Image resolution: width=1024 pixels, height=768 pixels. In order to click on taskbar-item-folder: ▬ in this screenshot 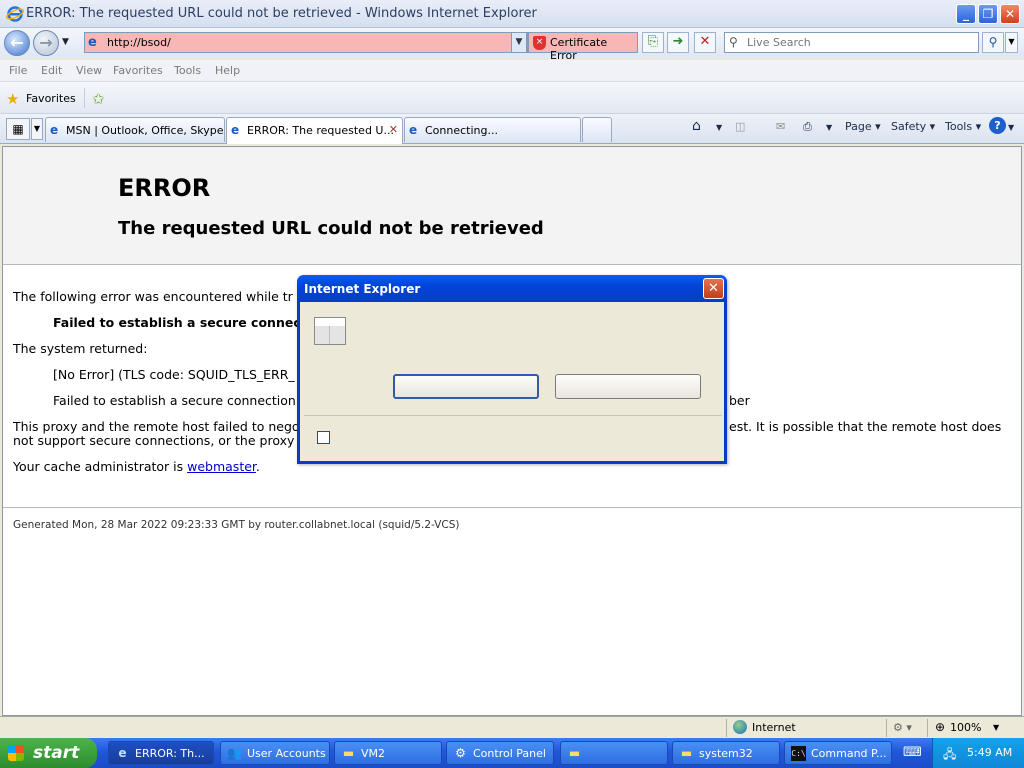, I will do `click(614, 753)`.